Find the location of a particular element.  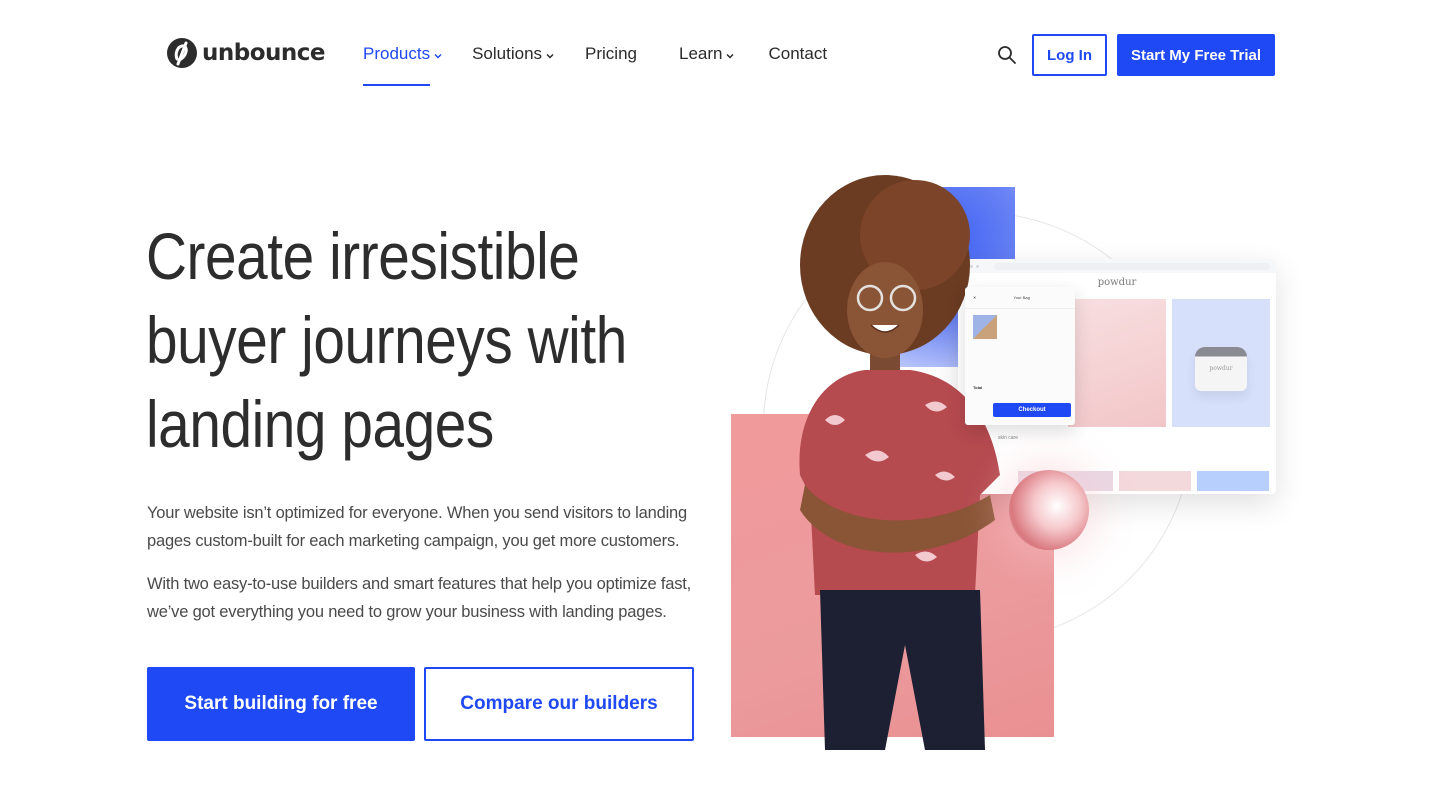

nav-item-products: Products is located at coordinates (402, 63).